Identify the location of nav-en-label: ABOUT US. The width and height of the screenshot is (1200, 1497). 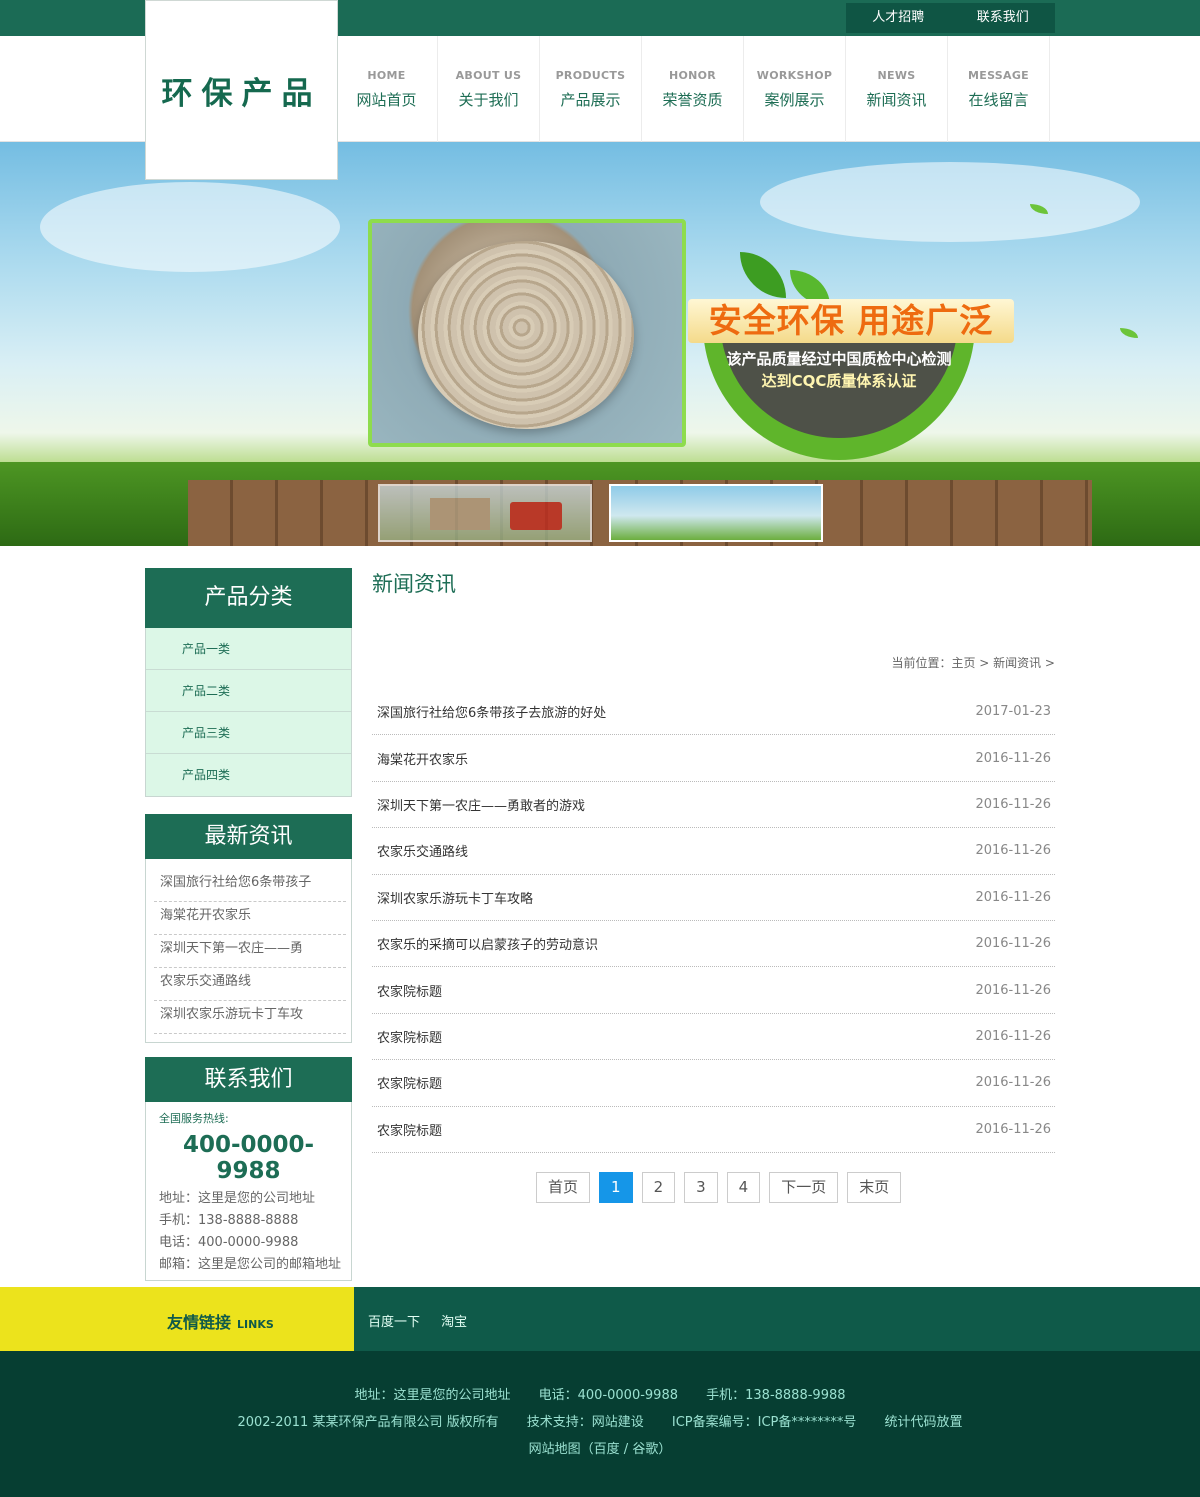
(488, 75).